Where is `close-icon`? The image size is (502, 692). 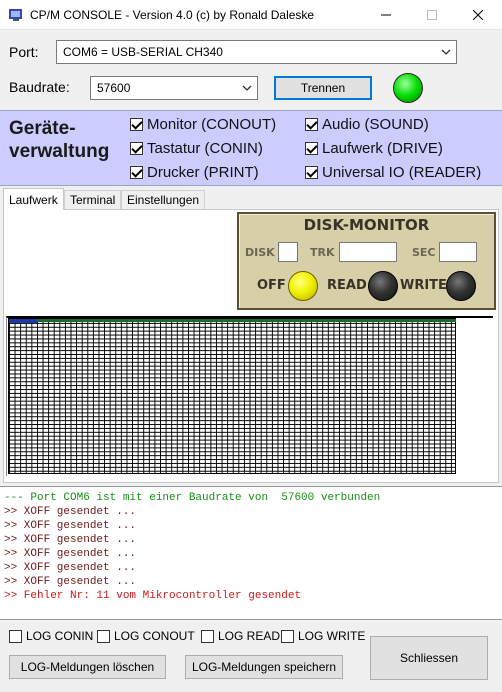 close-icon is located at coordinates (478, 15).